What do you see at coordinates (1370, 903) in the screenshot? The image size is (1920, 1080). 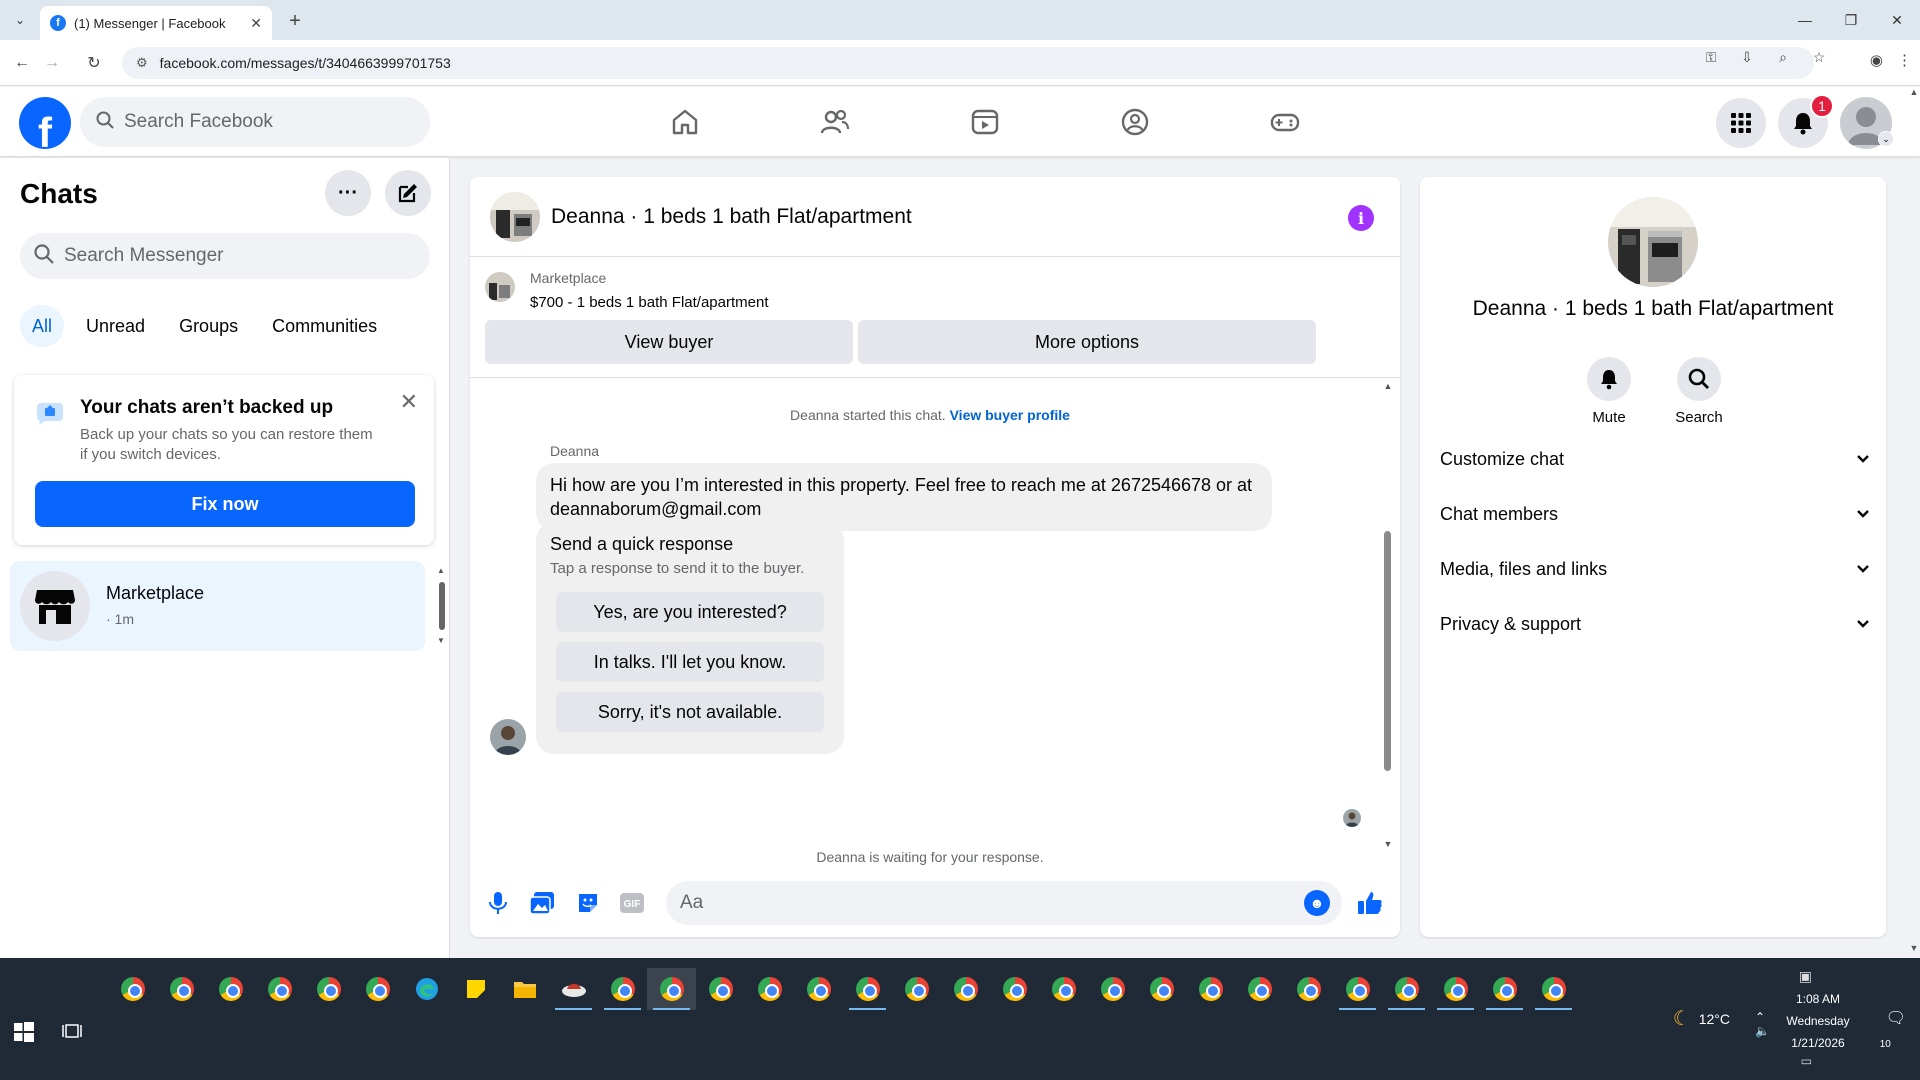 I see `thumbs-up-icon` at bounding box center [1370, 903].